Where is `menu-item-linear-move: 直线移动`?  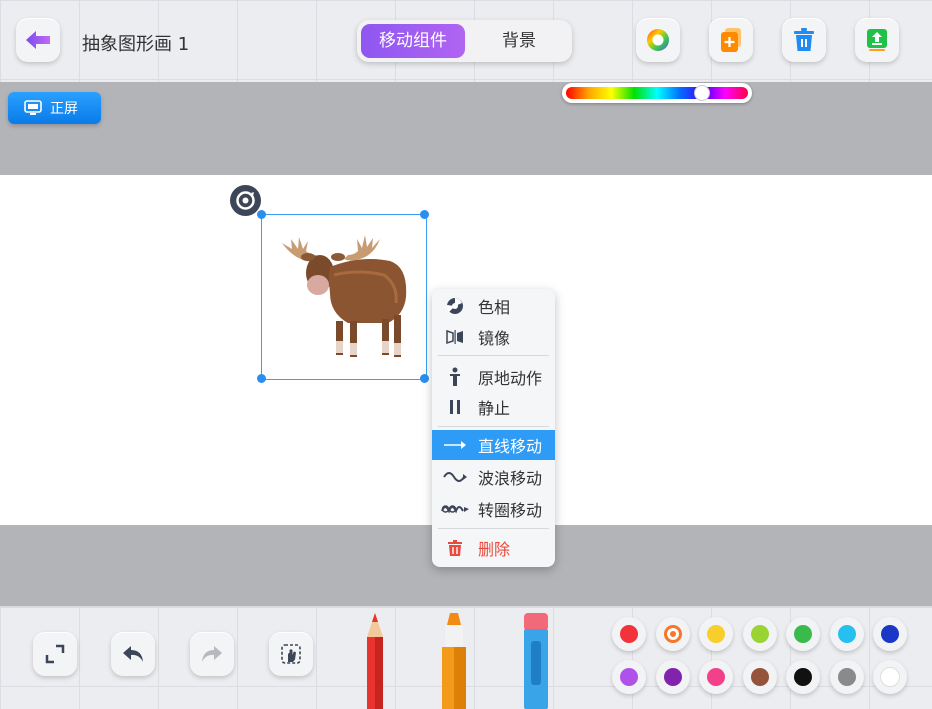 menu-item-linear-move: 直线移动 is located at coordinates (493, 445).